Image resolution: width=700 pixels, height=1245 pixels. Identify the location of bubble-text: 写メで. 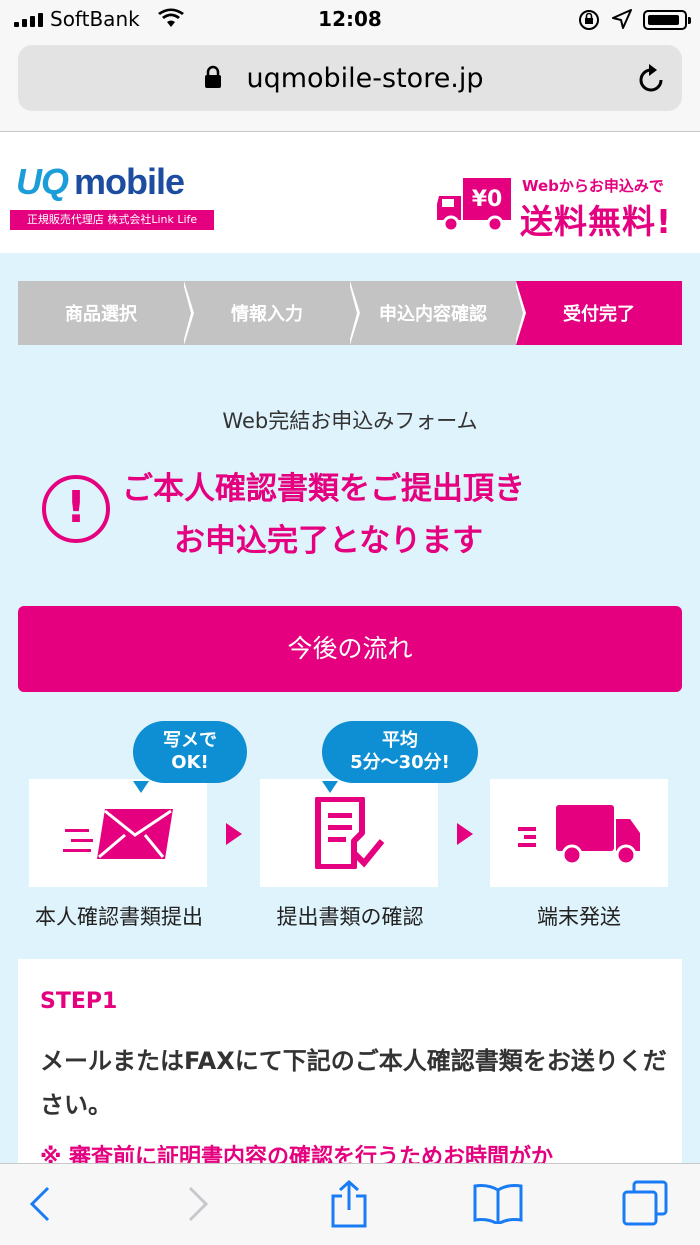
(190, 740).